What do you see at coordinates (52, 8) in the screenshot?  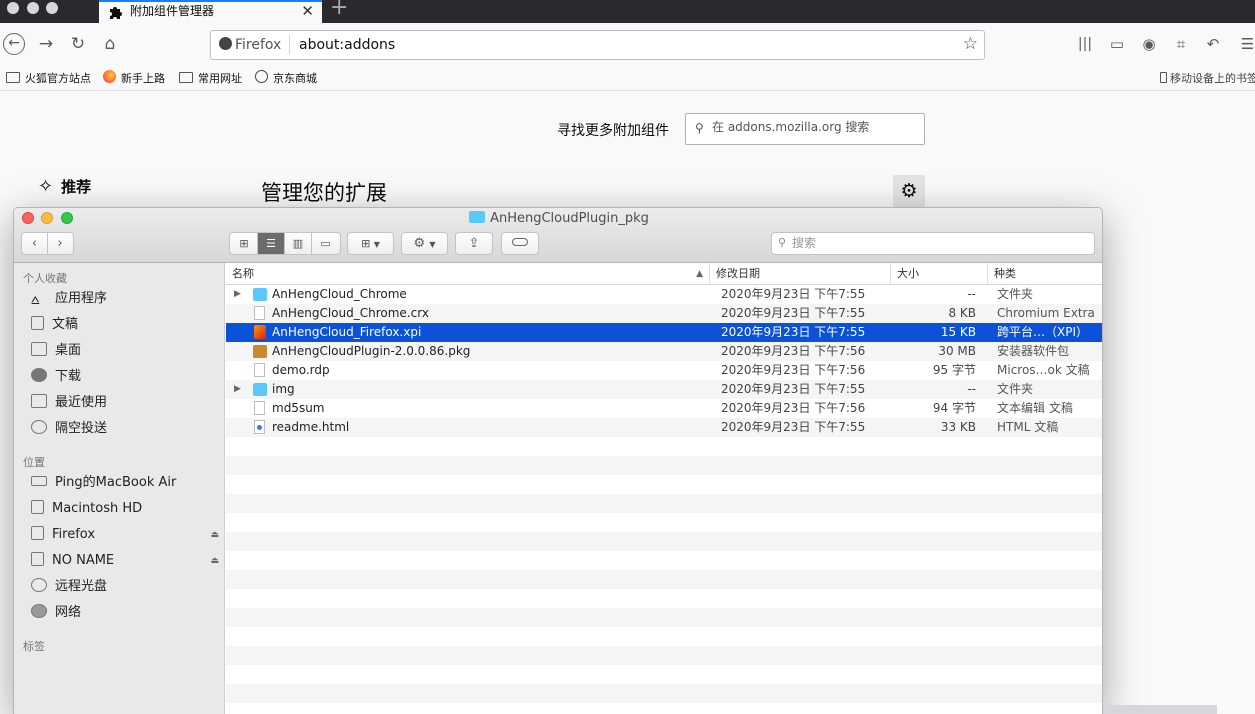 I see `window-zoom-button` at bounding box center [52, 8].